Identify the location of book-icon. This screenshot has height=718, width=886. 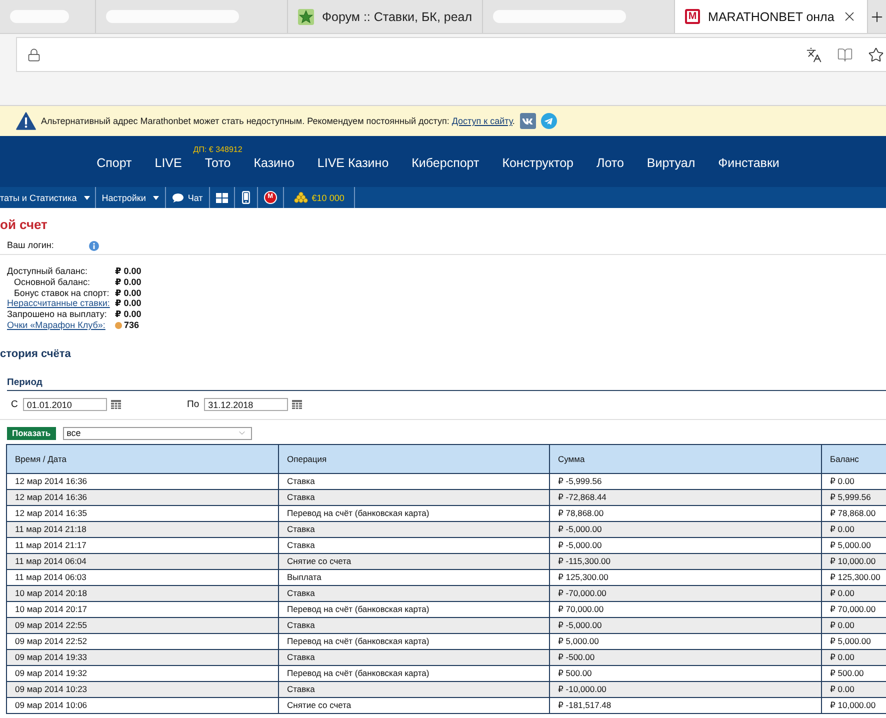
(845, 54).